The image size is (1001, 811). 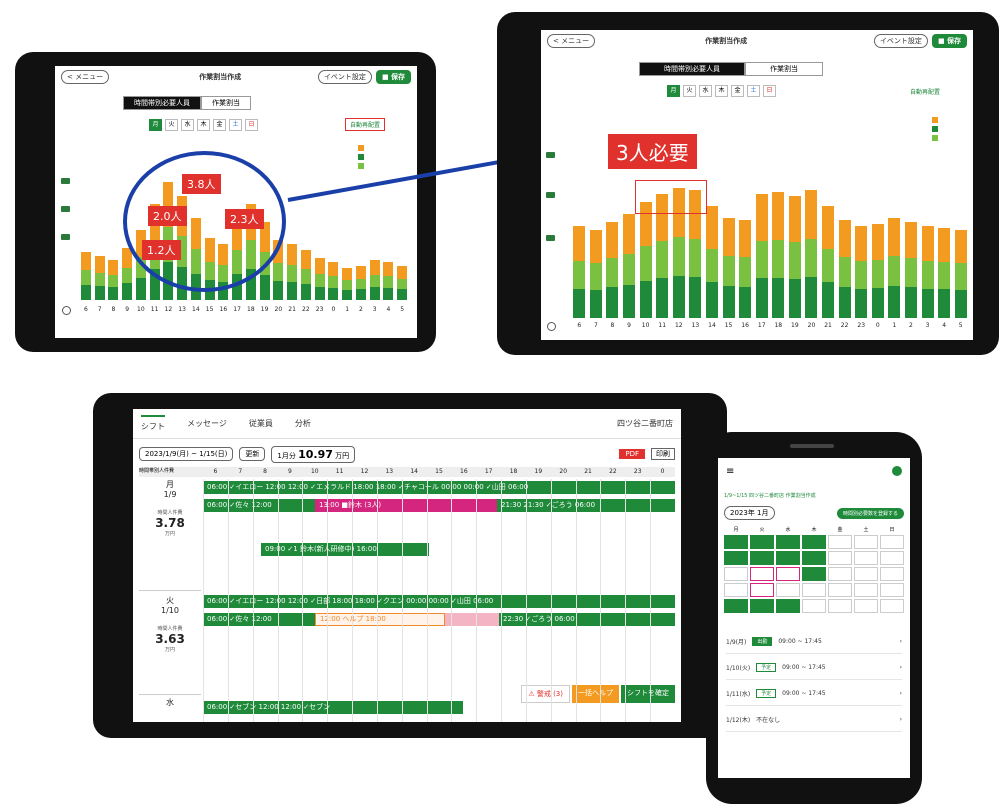 I want to click on shift-row: 1/12(木) 不在なし ›, so click(x=814, y=720).